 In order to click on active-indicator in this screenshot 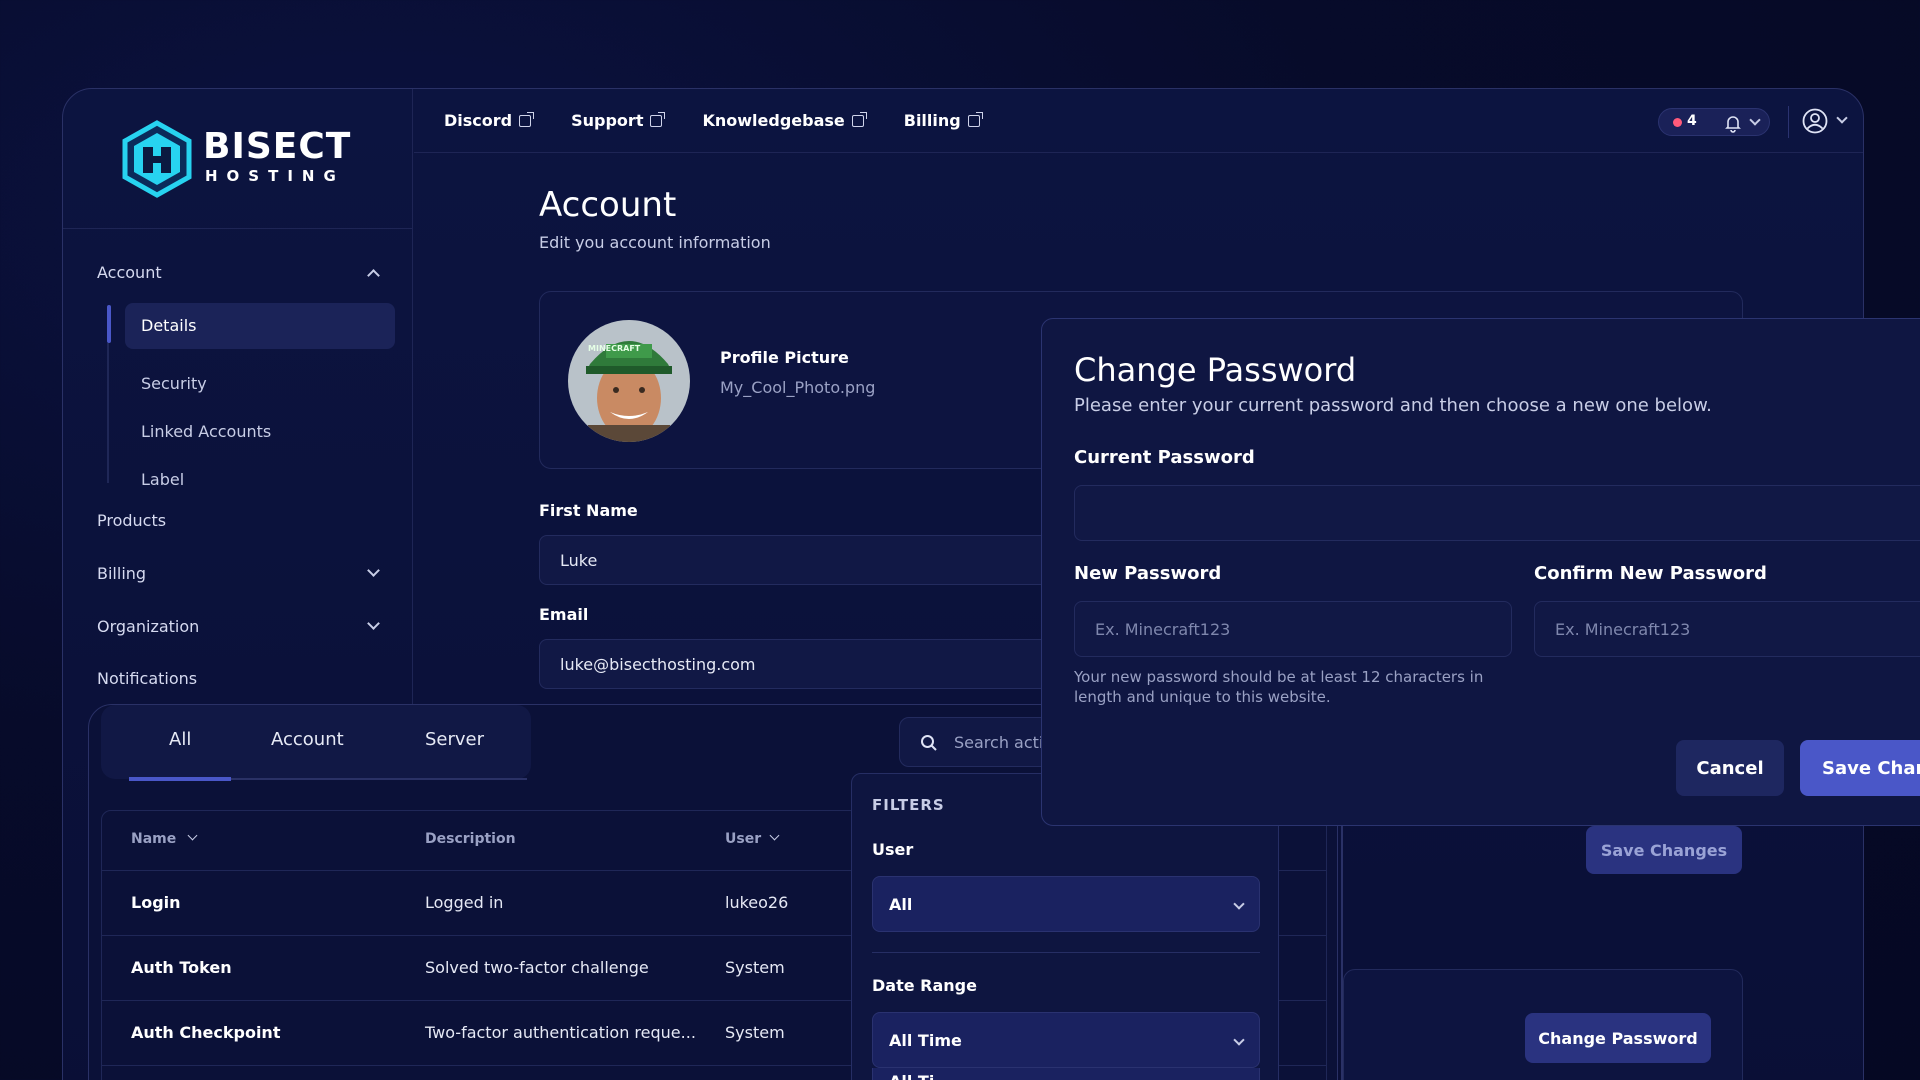, I will do `click(109, 324)`.